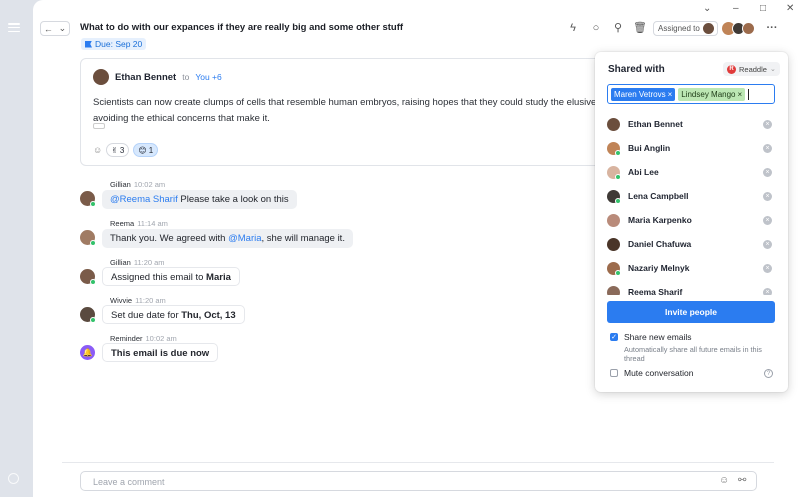  Describe the element at coordinates (152, 223) in the screenshot. I see `message-time: 11:14 am` at that location.